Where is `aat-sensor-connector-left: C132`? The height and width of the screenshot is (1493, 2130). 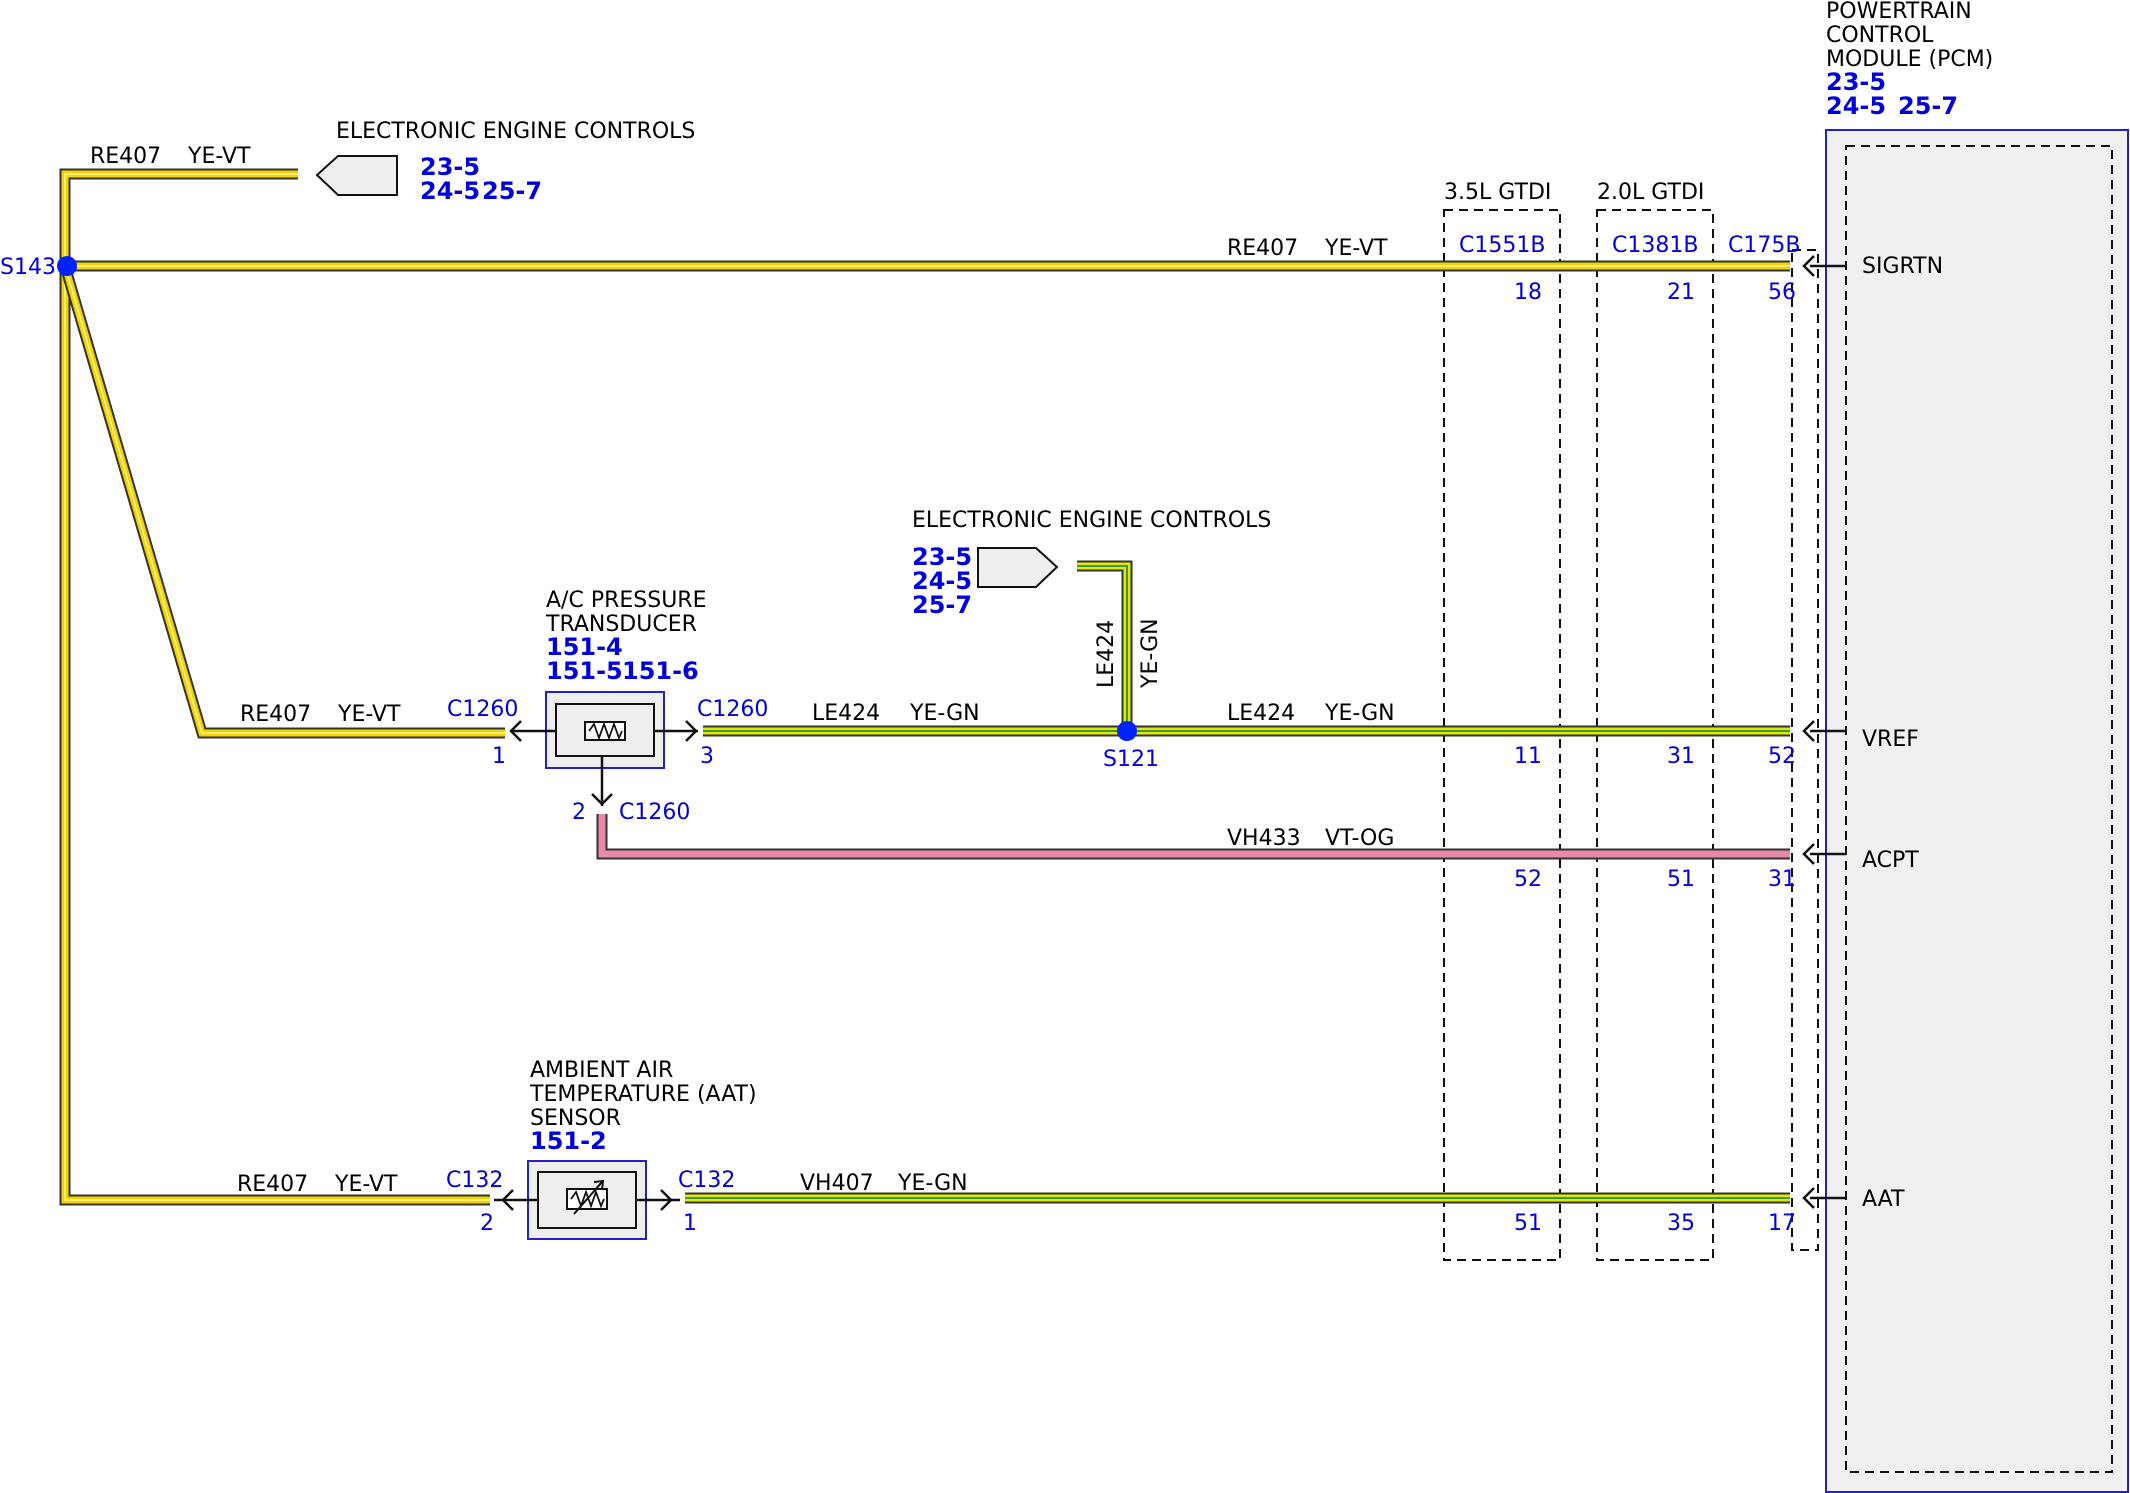
aat-sensor-connector-left: C132 is located at coordinates (474, 1180).